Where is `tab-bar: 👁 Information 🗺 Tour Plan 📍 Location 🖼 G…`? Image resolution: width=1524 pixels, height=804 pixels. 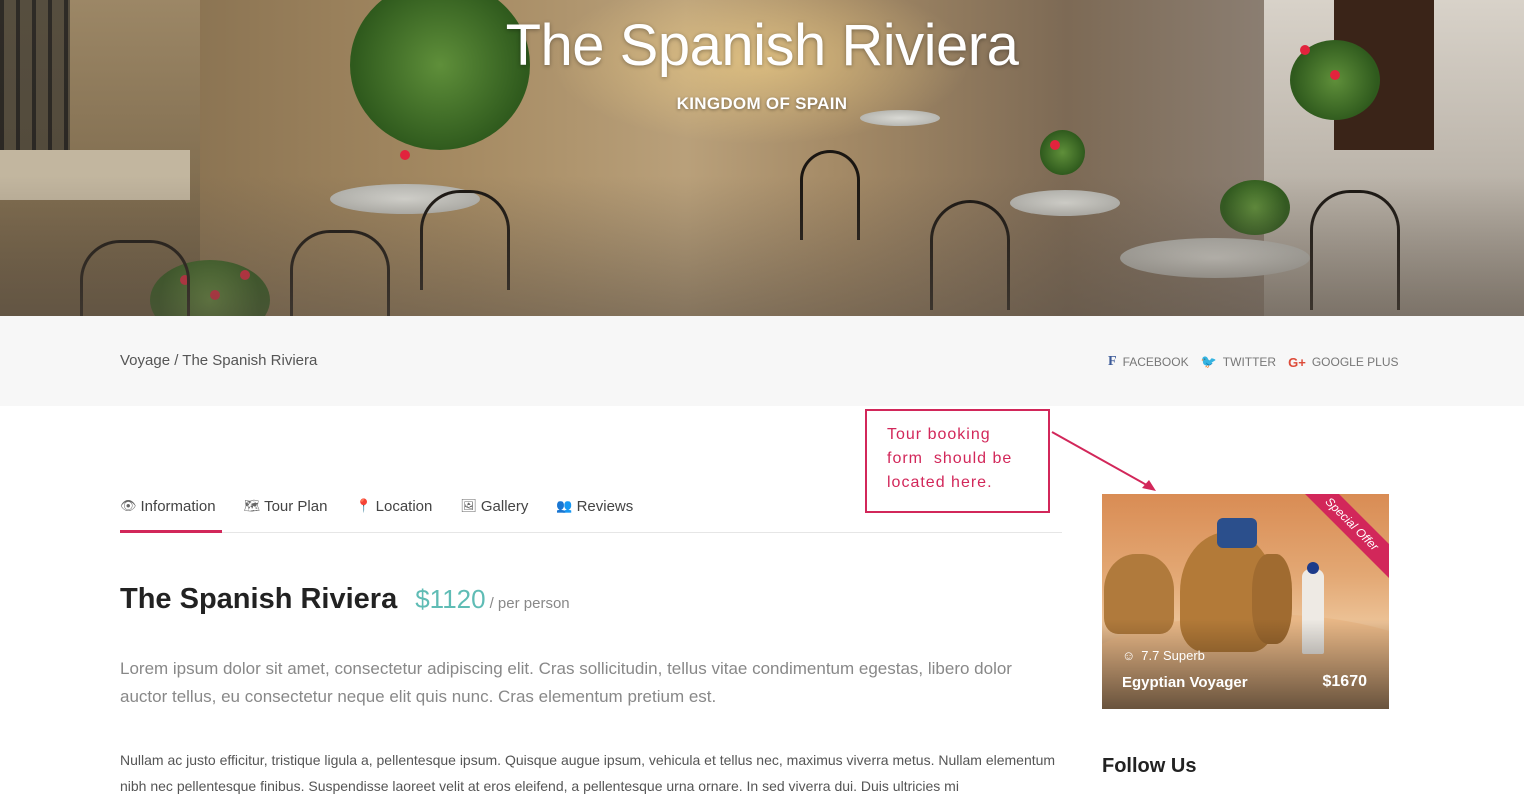
tab-bar: 👁 Information 🗺 Tour Plan 📍 Location 🖼 G… is located at coordinates (591, 511).